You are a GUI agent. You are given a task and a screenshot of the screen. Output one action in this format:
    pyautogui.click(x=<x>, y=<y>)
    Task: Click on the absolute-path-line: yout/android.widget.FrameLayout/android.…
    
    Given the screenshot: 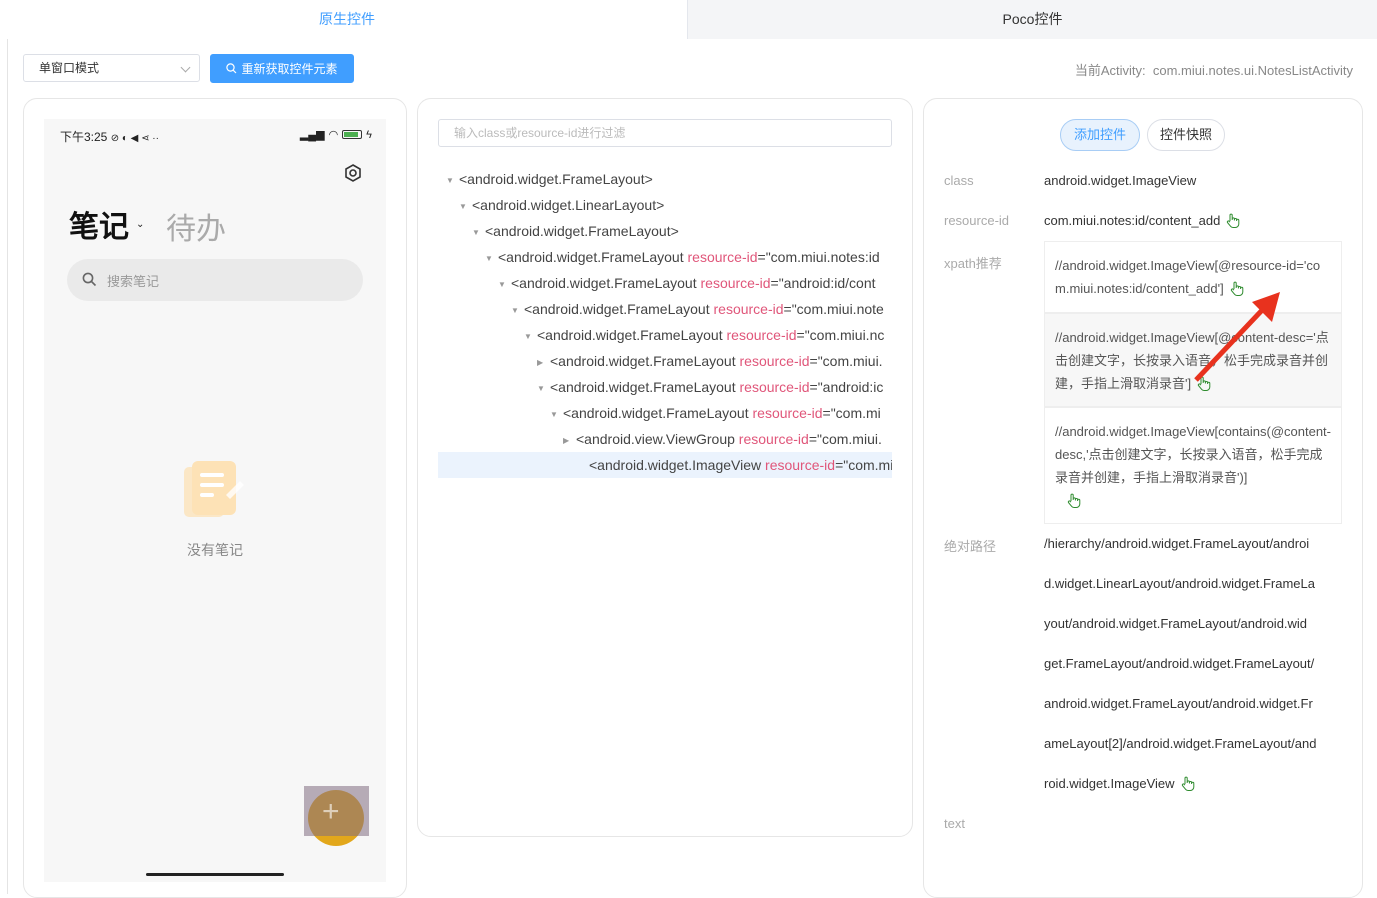 What is the action you would take?
    pyautogui.click(x=1176, y=623)
    